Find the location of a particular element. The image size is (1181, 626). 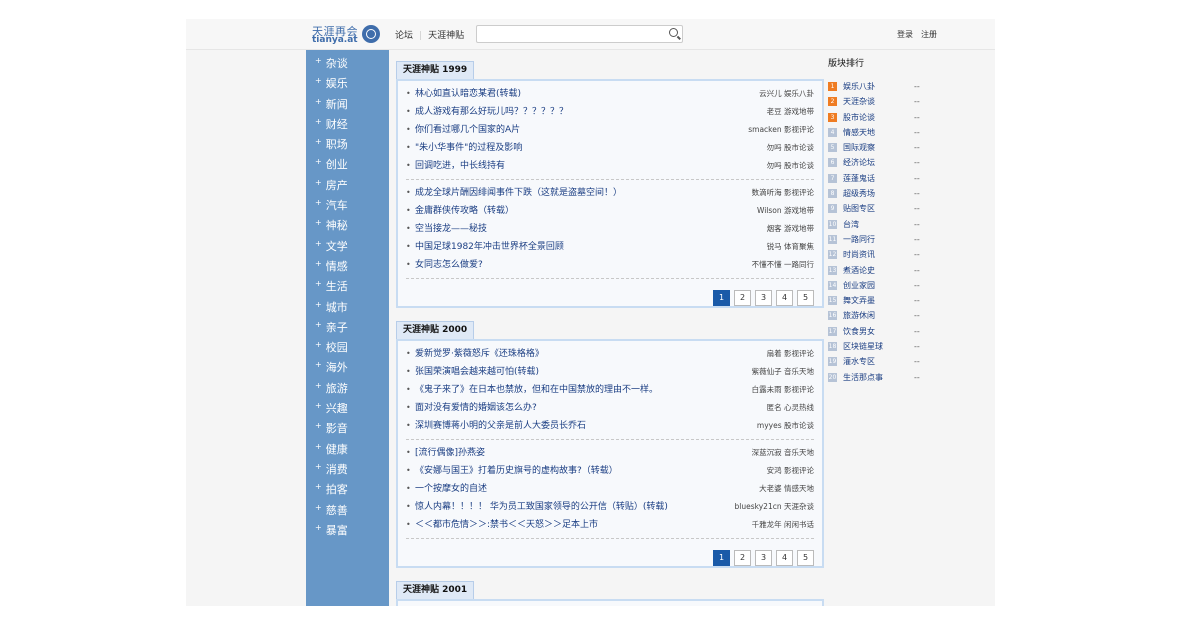

post-meta: 不懂不懂 一路同行 is located at coordinates (783, 265).